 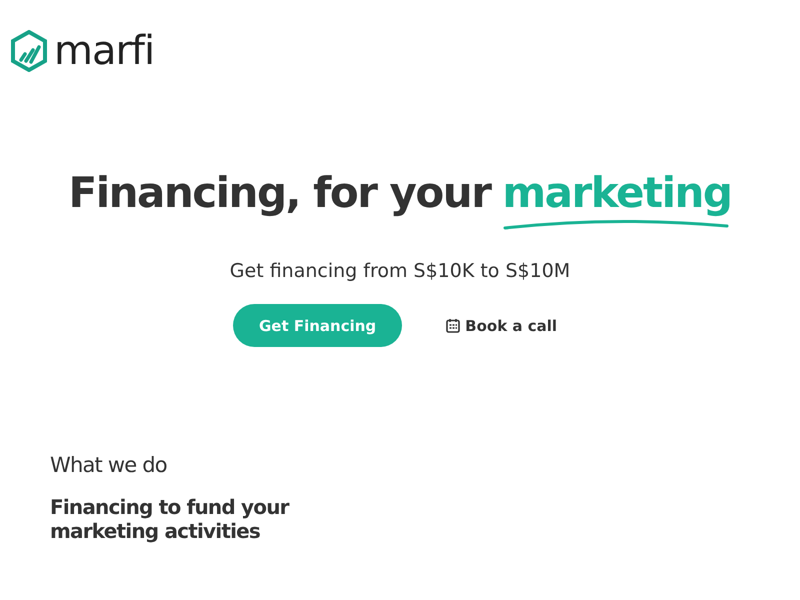 What do you see at coordinates (453, 325) in the screenshot?
I see `calendar-icon` at bounding box center [453, 325].